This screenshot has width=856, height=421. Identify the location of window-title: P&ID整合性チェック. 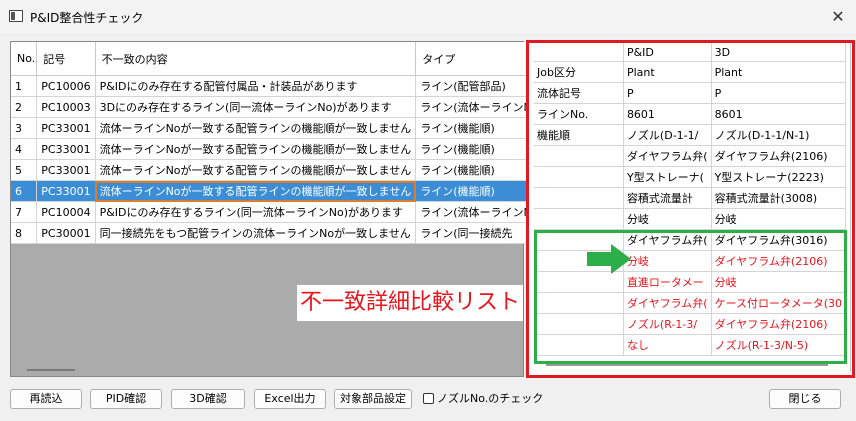
(87, 18).